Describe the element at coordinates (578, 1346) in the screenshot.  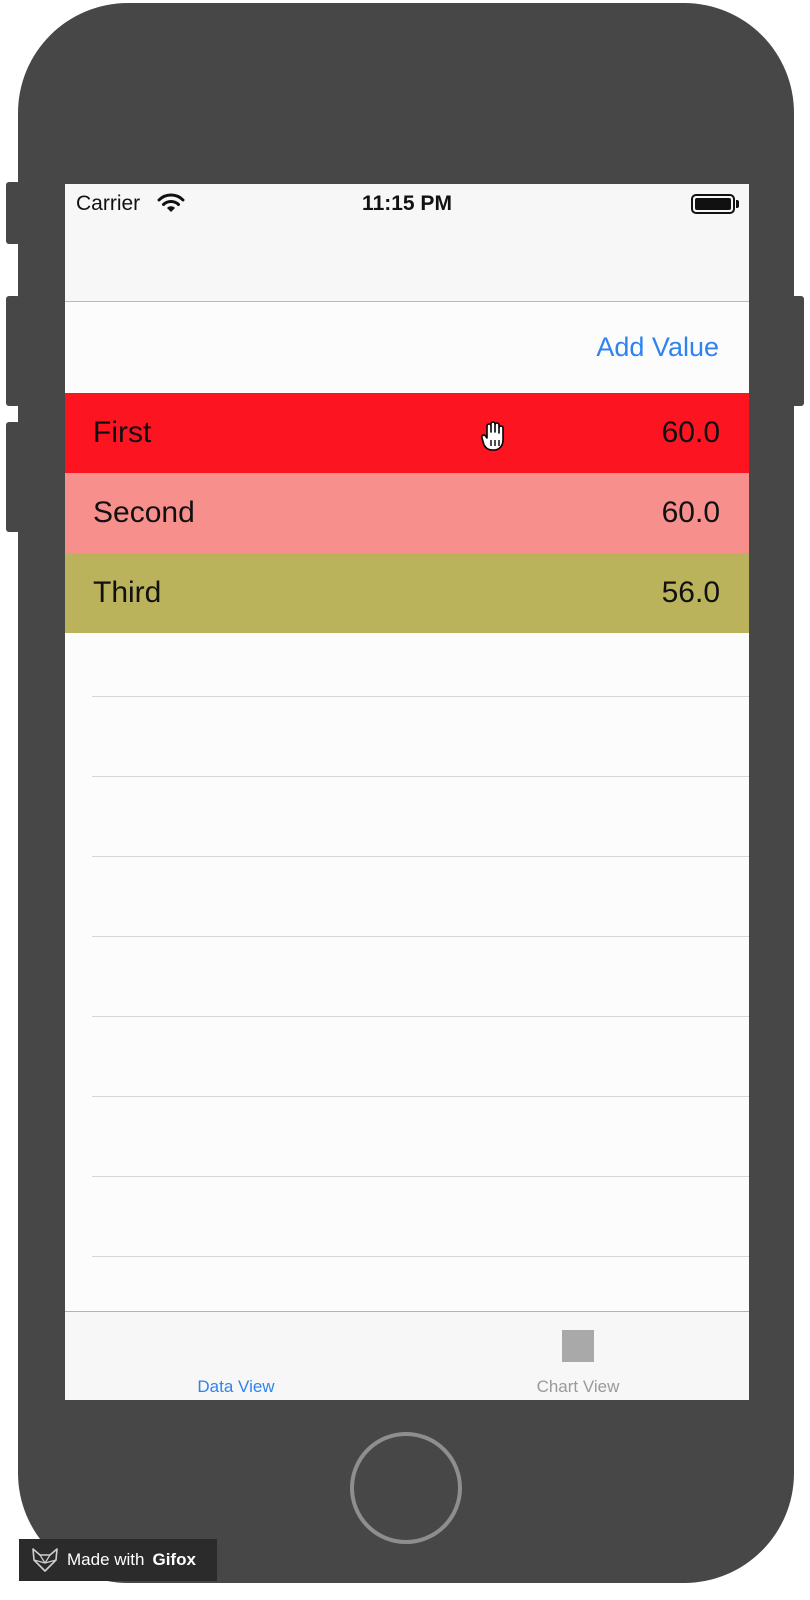
I see `chart-view-icon` at that location.